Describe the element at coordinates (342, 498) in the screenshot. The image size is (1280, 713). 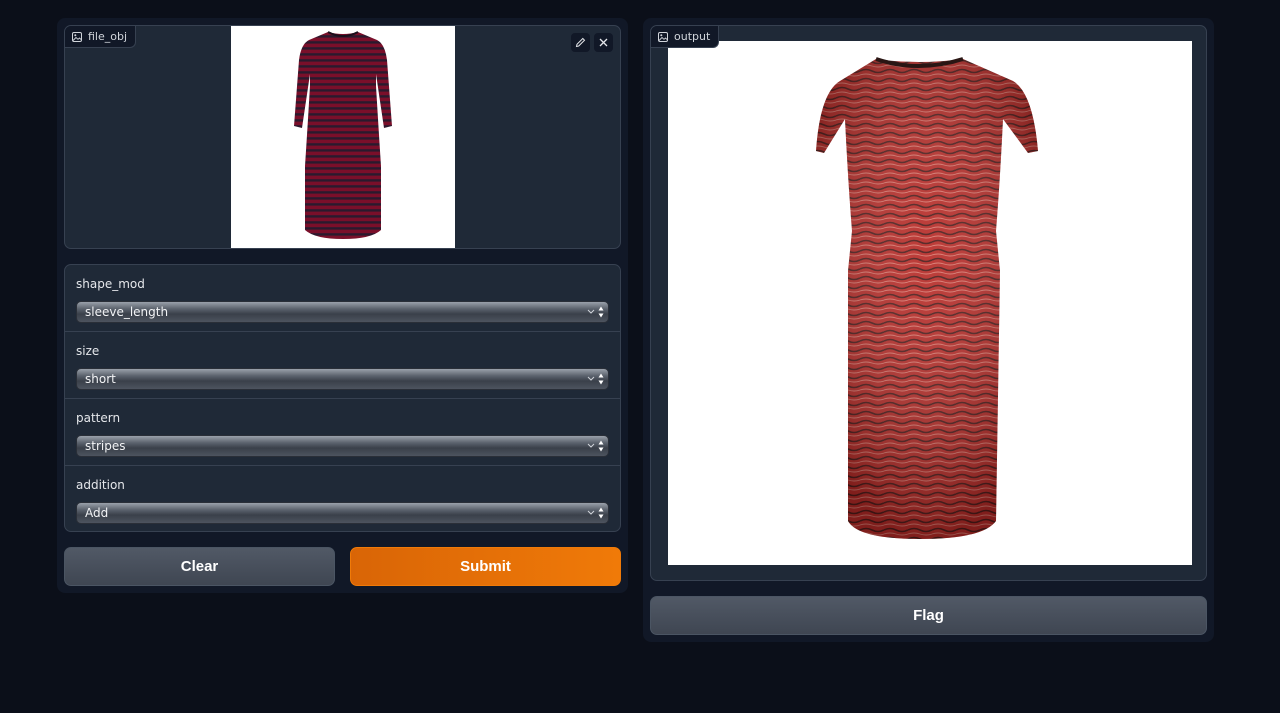
I see `addition-field: addition Add` at that location.